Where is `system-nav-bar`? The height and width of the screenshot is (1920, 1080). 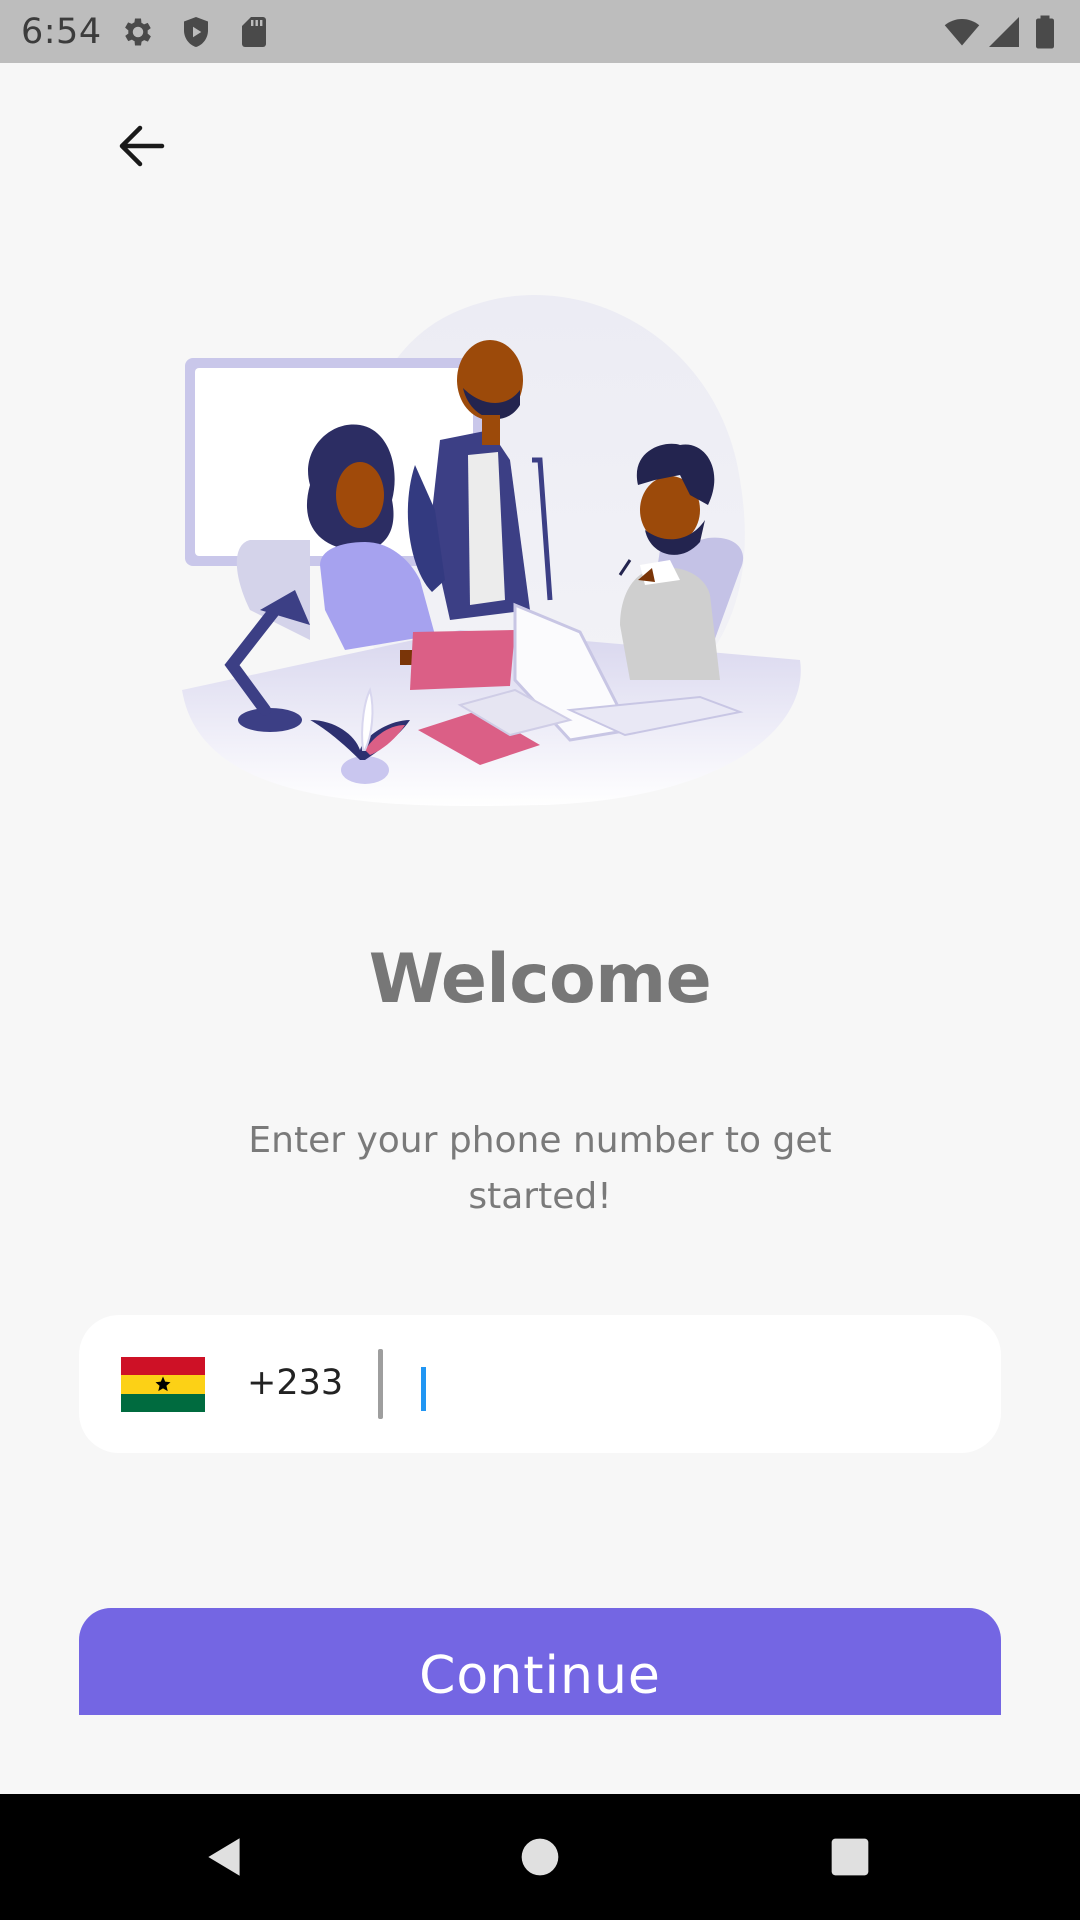 system-nav-bar is located at coordinates (540, 1857).